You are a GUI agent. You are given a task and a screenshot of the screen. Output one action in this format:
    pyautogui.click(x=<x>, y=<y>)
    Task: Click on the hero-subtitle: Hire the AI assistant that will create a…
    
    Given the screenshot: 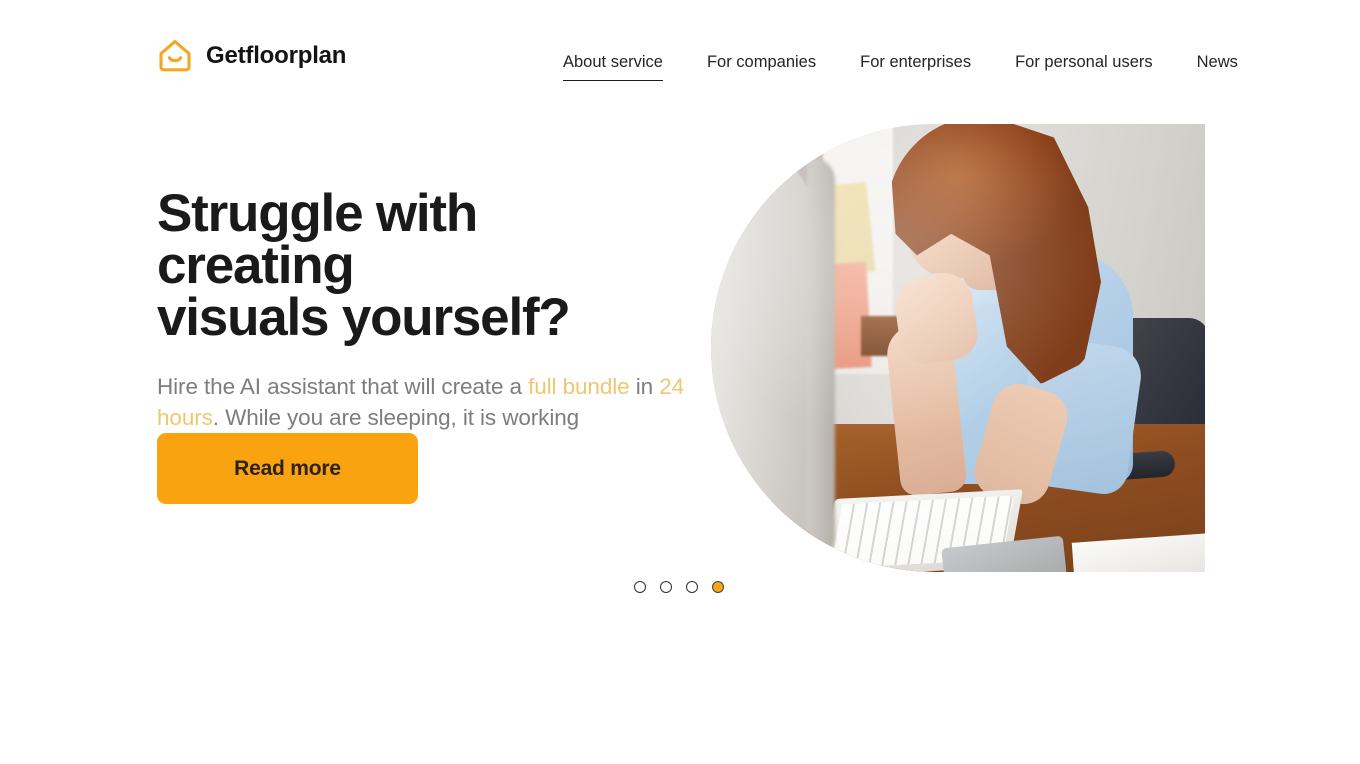 What is the action you would take?
    pyautogui.click(x=422, y=402)
    